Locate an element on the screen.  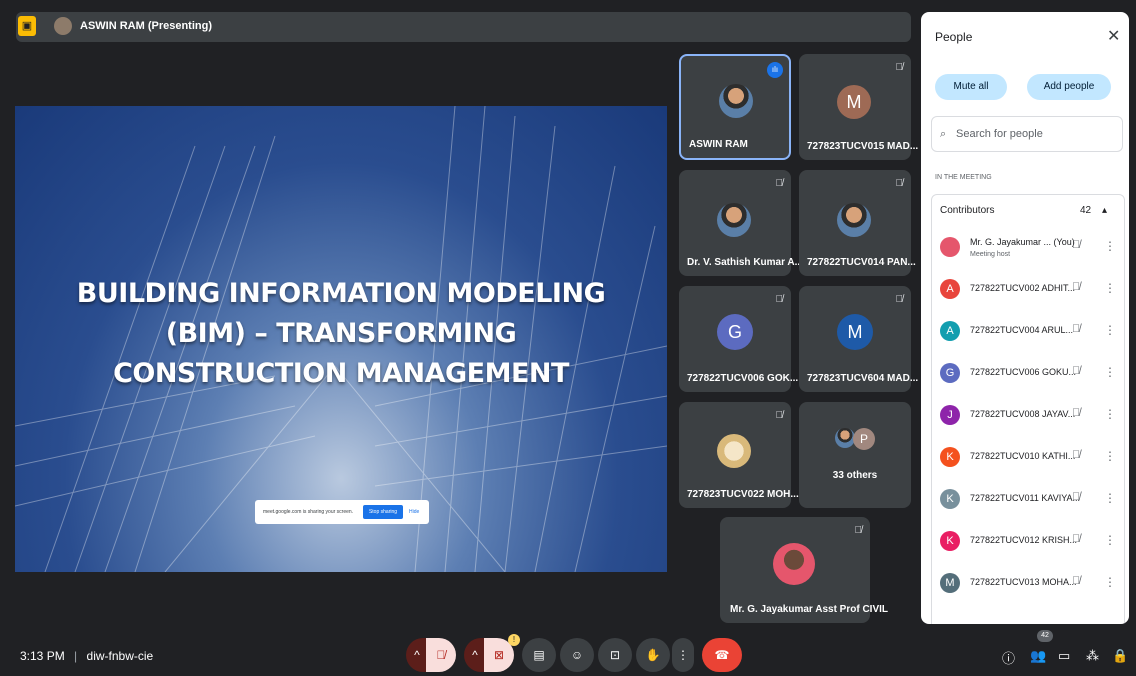
video-options-chevron-up-icon: ^ is located at coordinates (475, 655).